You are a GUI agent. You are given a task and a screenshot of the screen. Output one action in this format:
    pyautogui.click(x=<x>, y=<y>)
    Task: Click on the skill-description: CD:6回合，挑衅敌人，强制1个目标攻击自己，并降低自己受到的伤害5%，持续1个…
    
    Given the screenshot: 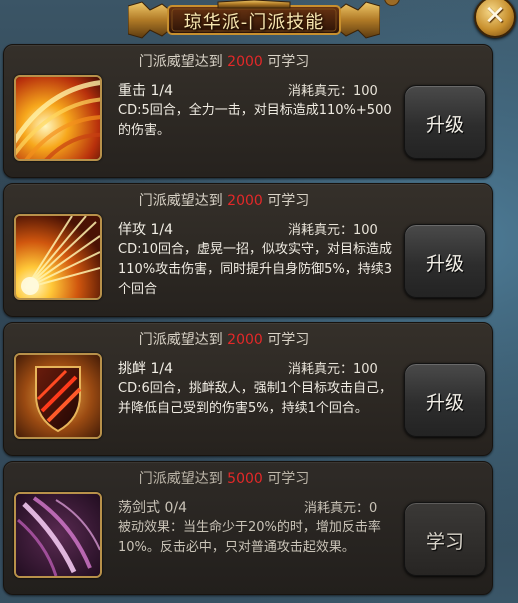 What is the action you would take?
    pyautogui.click(x=255, y=398)
    